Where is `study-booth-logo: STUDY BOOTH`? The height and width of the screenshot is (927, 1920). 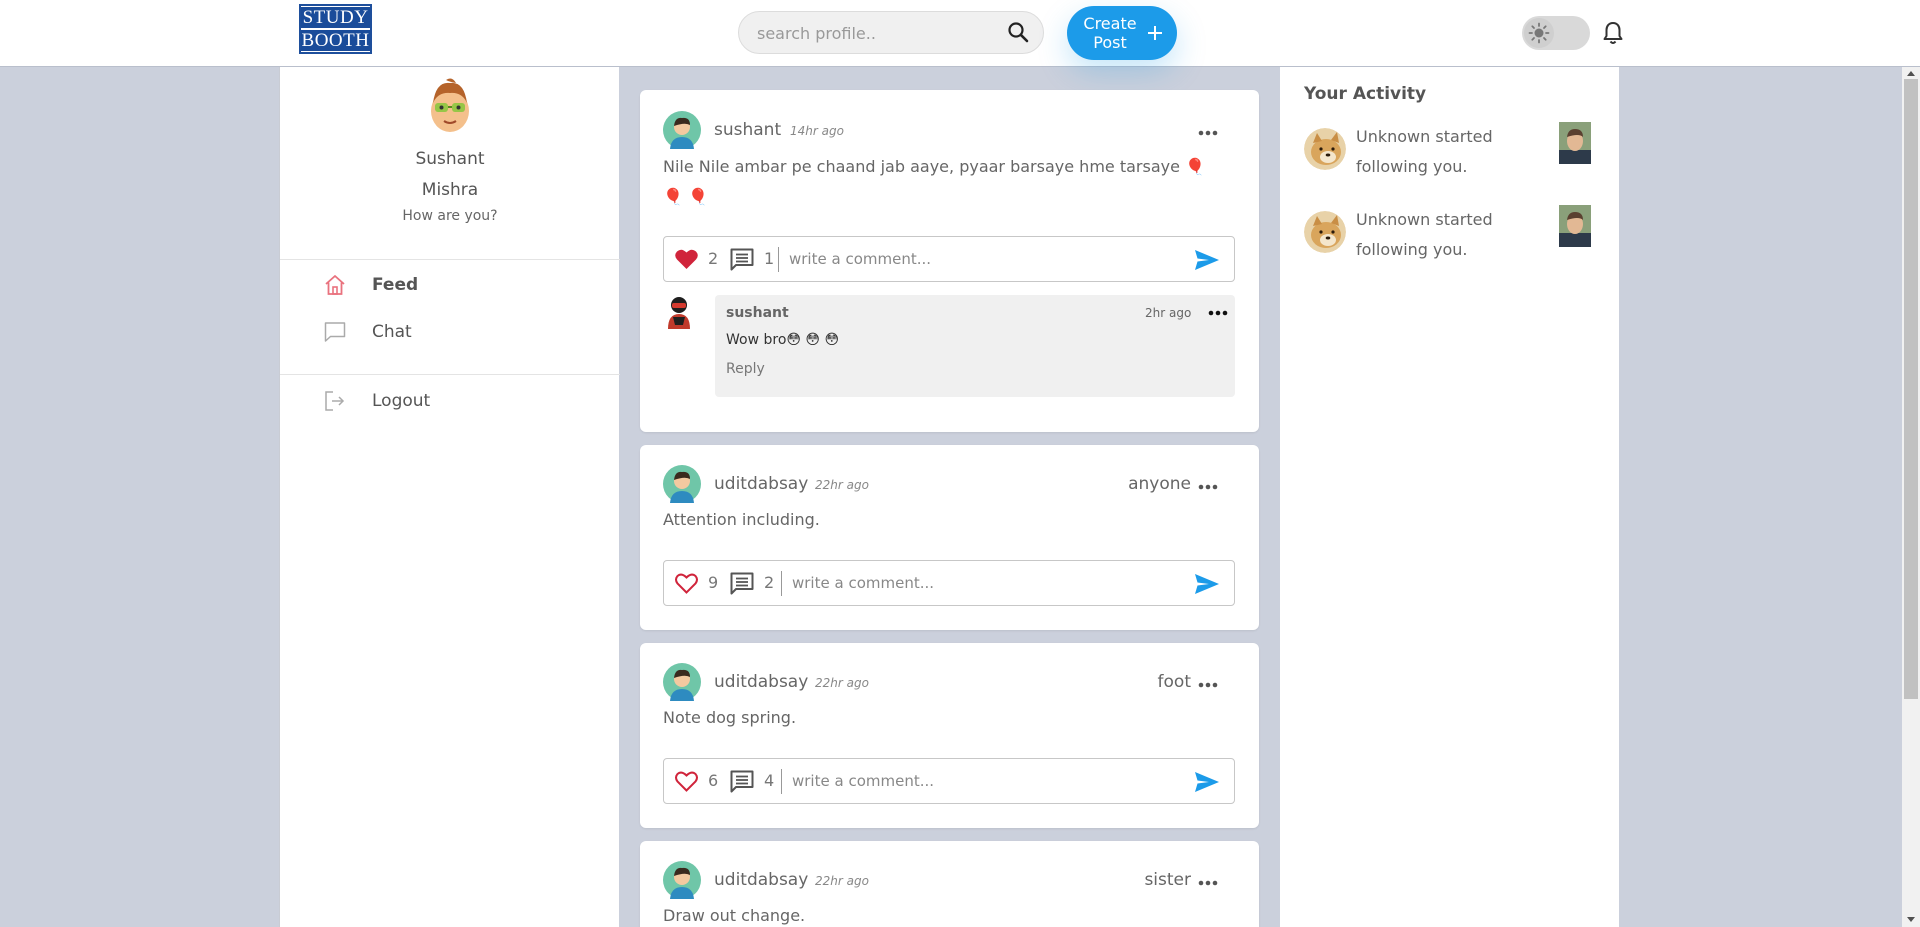
study-booth-logo: STUDY BOOTH is located at coordinates (335, 29).